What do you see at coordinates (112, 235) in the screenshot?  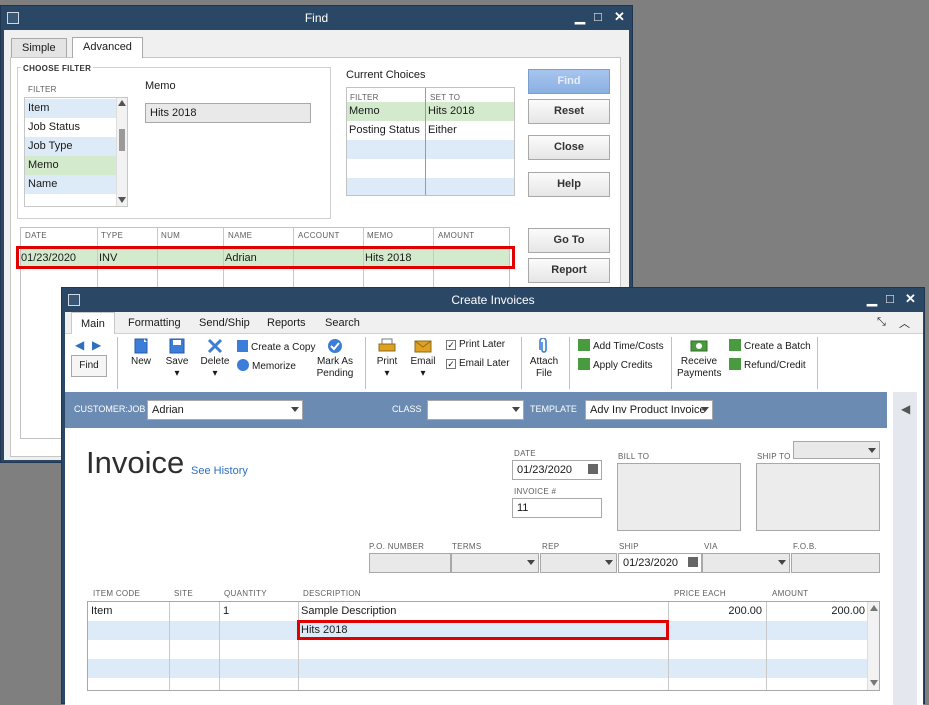 I see `col-type: TYPE` at bounding box center [112, 235].